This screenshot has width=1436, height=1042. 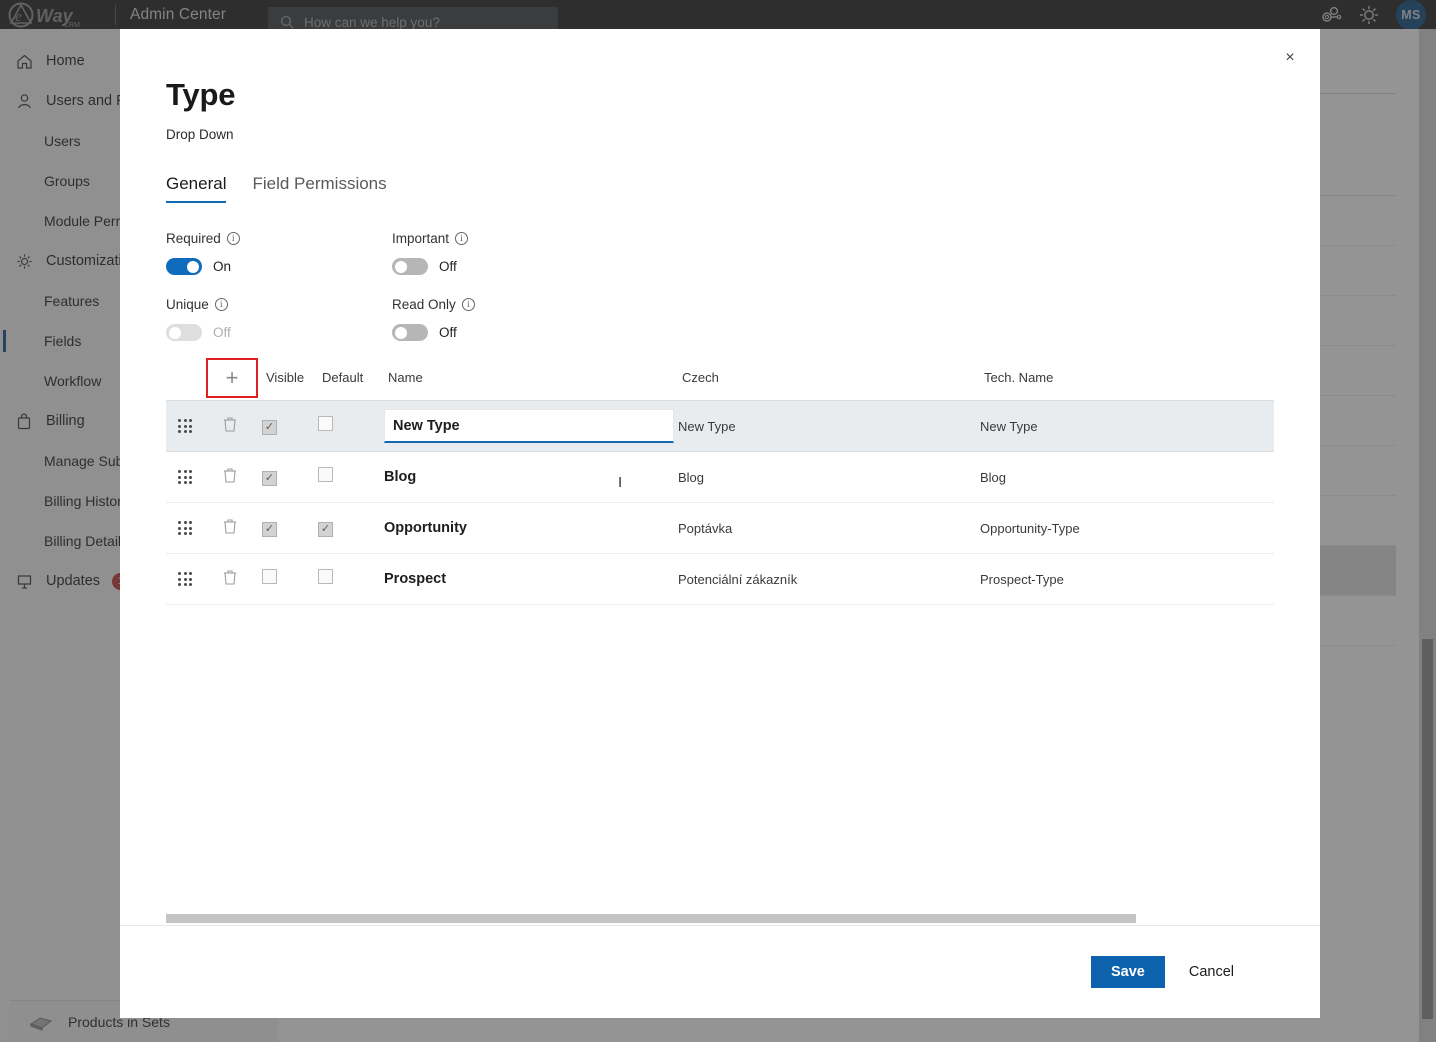 I want to click on column-header-tech-name: Tech. Name, so click(x=1019, y=377).